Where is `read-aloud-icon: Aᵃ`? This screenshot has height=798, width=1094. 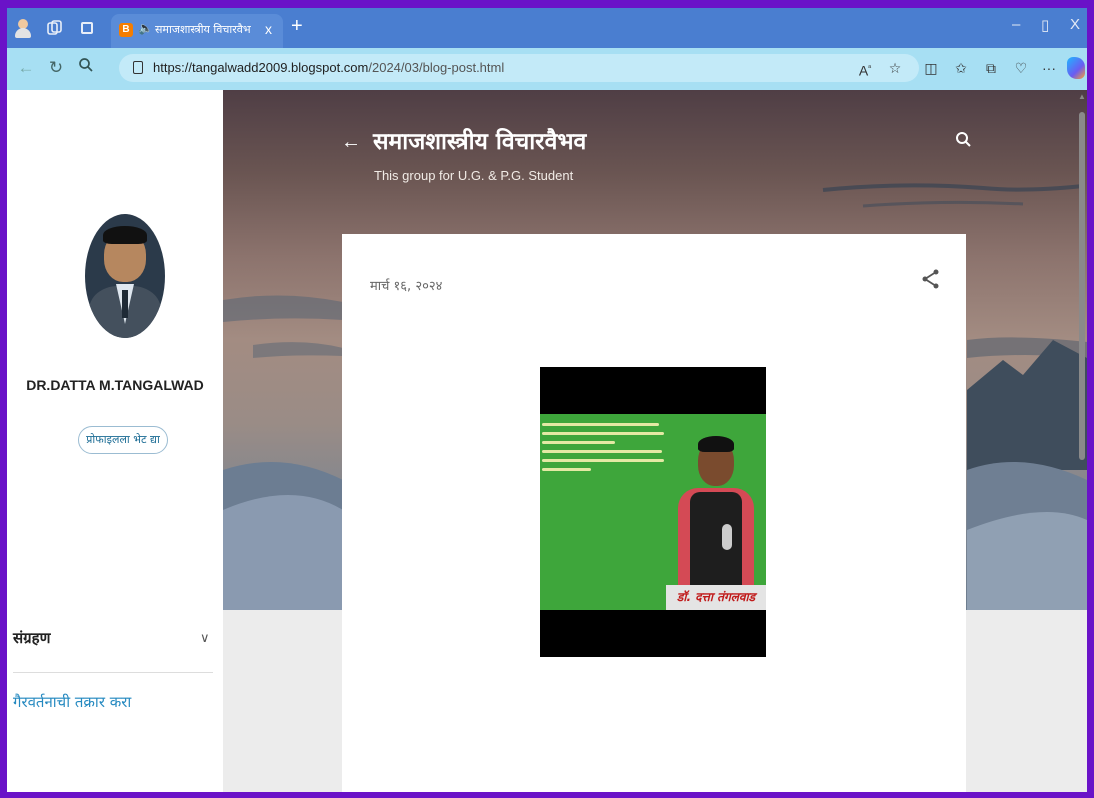
read-aloud-icon: Aᵃ is located at coordinates (865, 68).